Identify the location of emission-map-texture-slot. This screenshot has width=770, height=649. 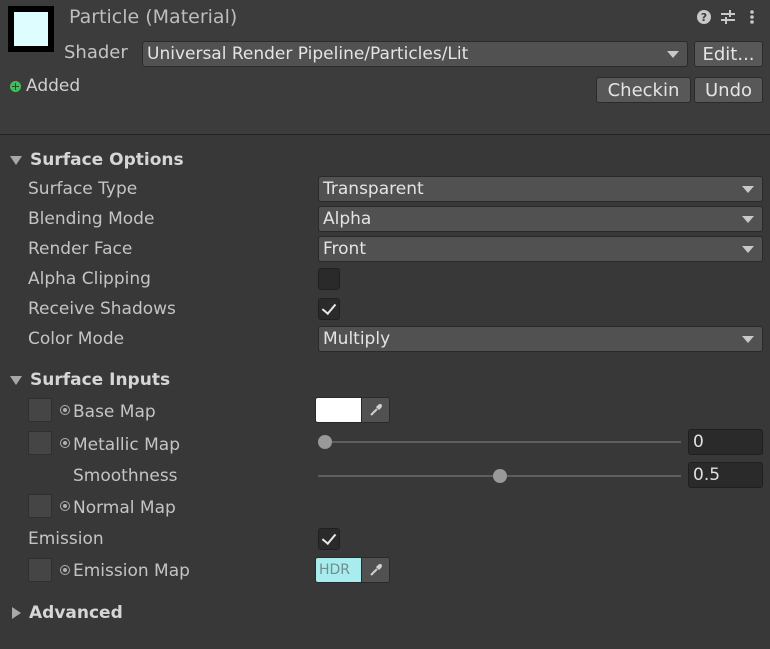
(40, 570).